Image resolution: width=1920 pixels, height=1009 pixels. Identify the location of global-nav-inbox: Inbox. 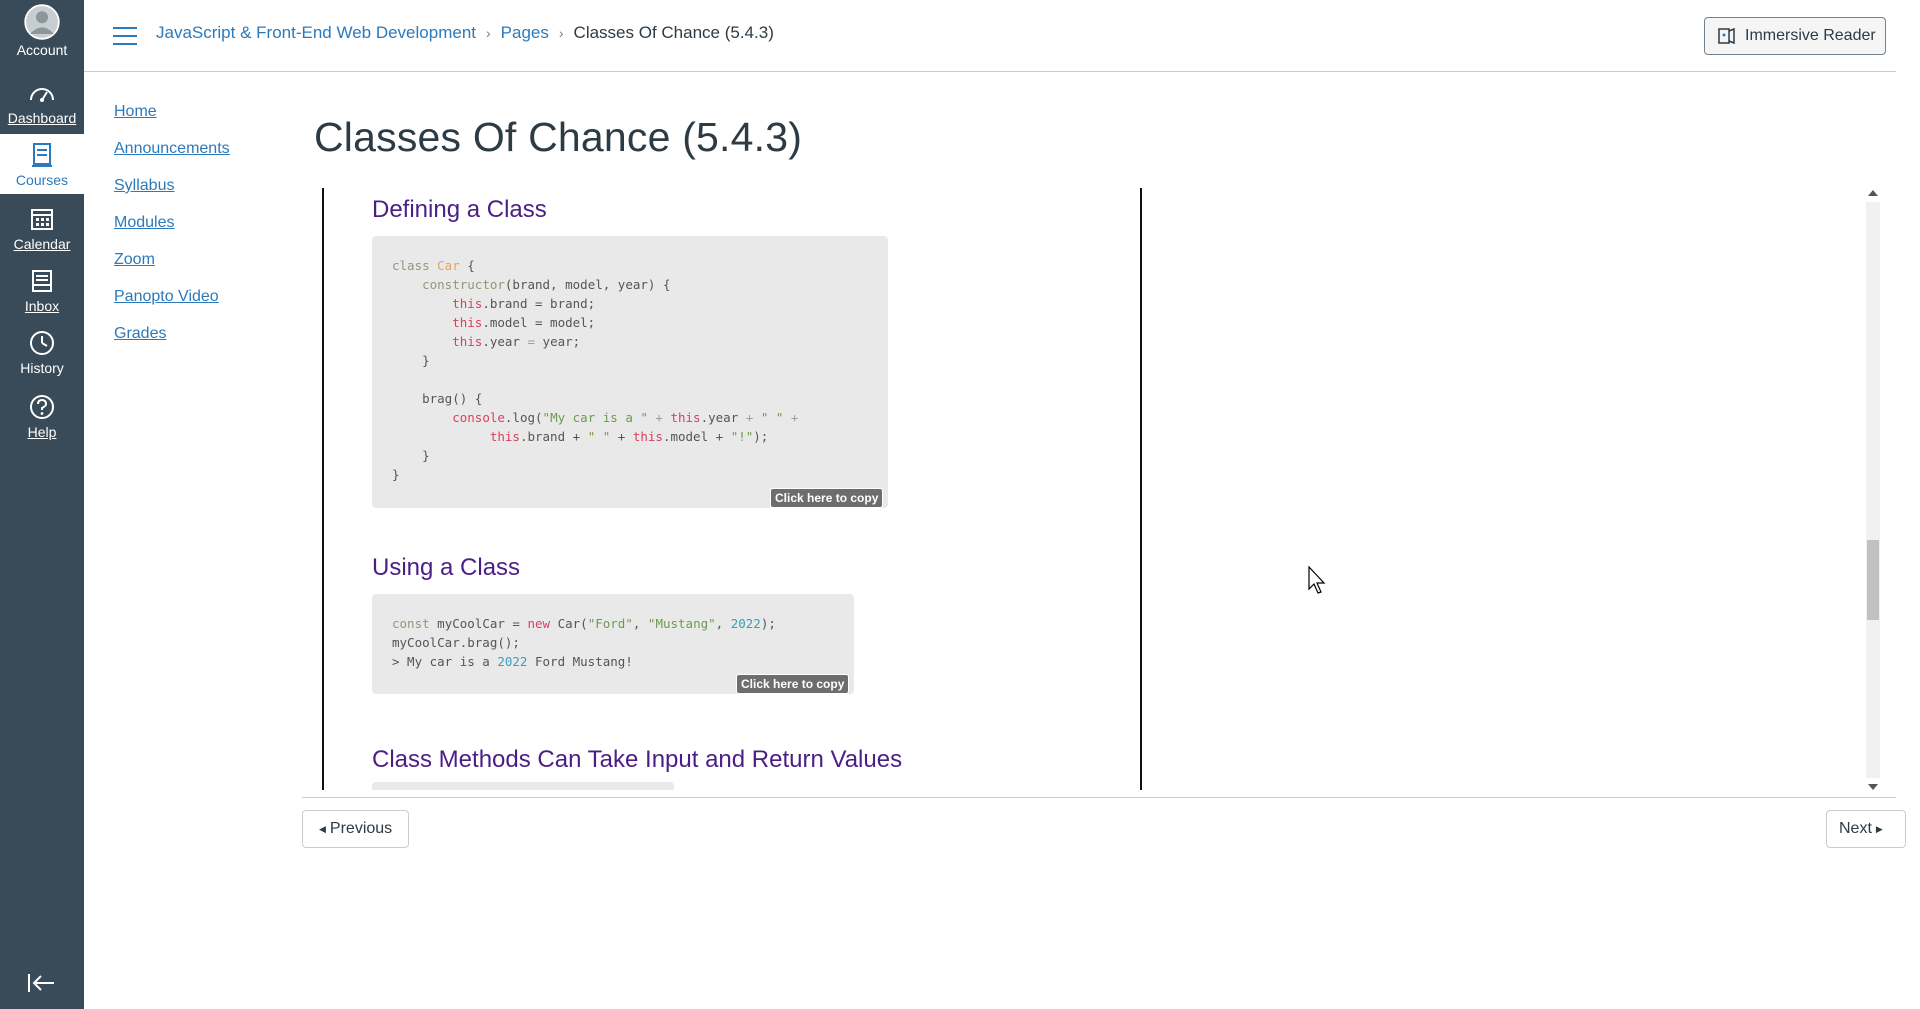
(42, 289).